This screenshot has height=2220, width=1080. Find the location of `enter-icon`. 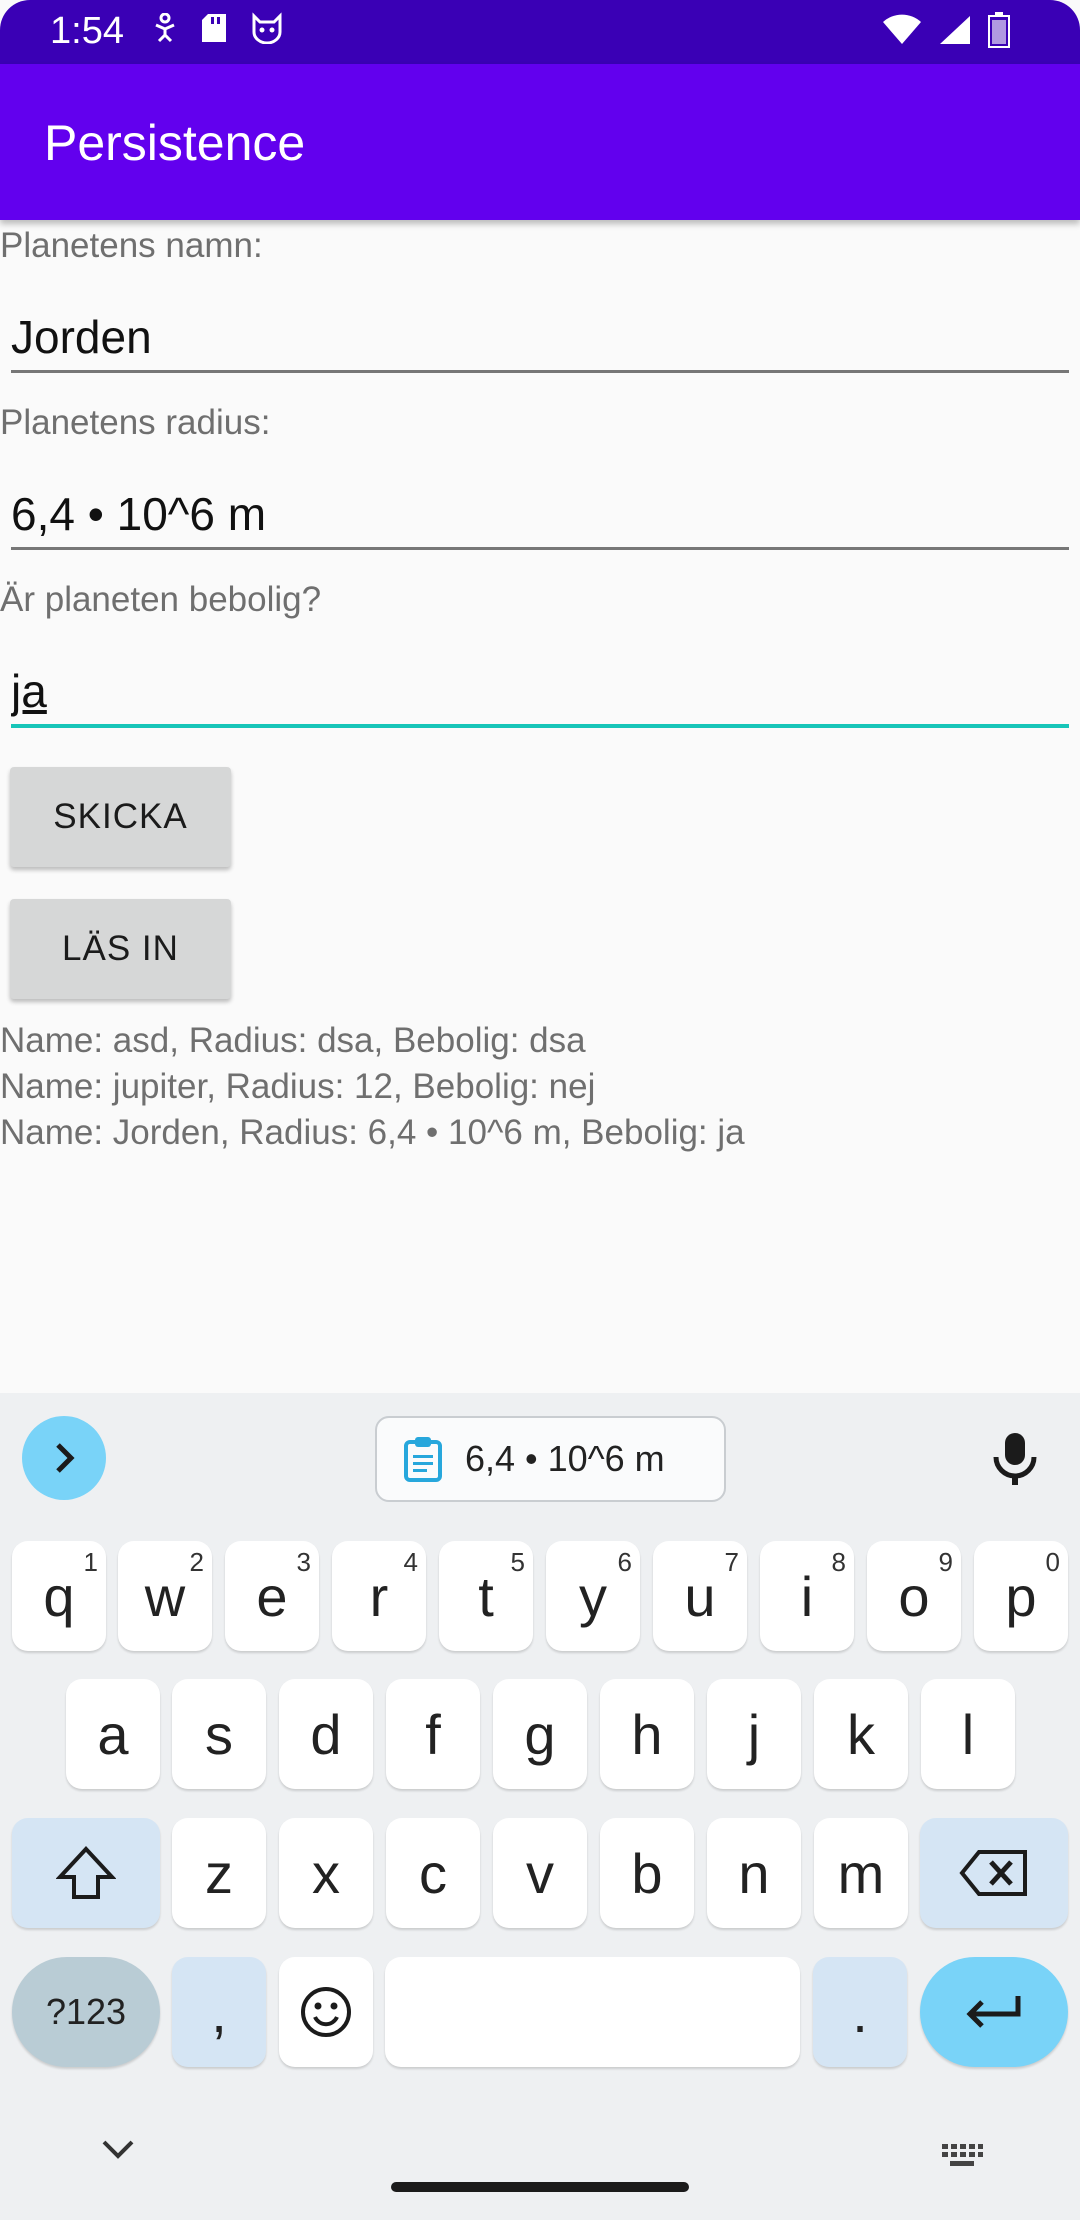

enter-icon is located at coordinates (993, 2012).